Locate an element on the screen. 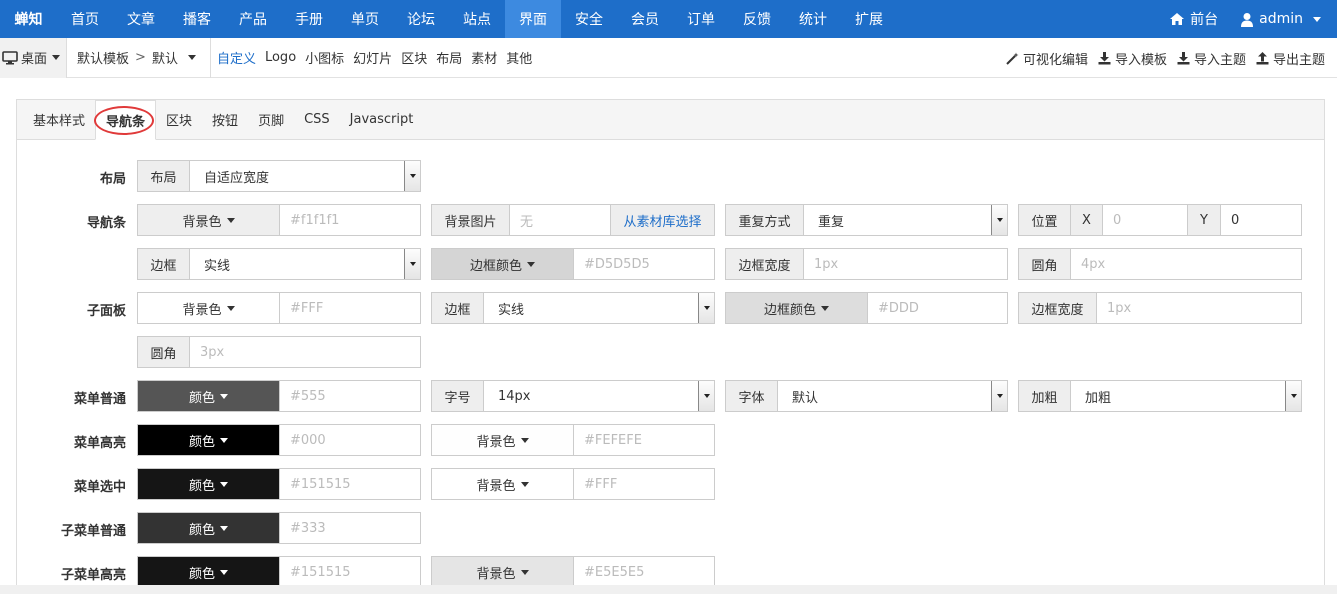  navbar-bg-color-button: 背景色 is located at coordinates (209, 220).